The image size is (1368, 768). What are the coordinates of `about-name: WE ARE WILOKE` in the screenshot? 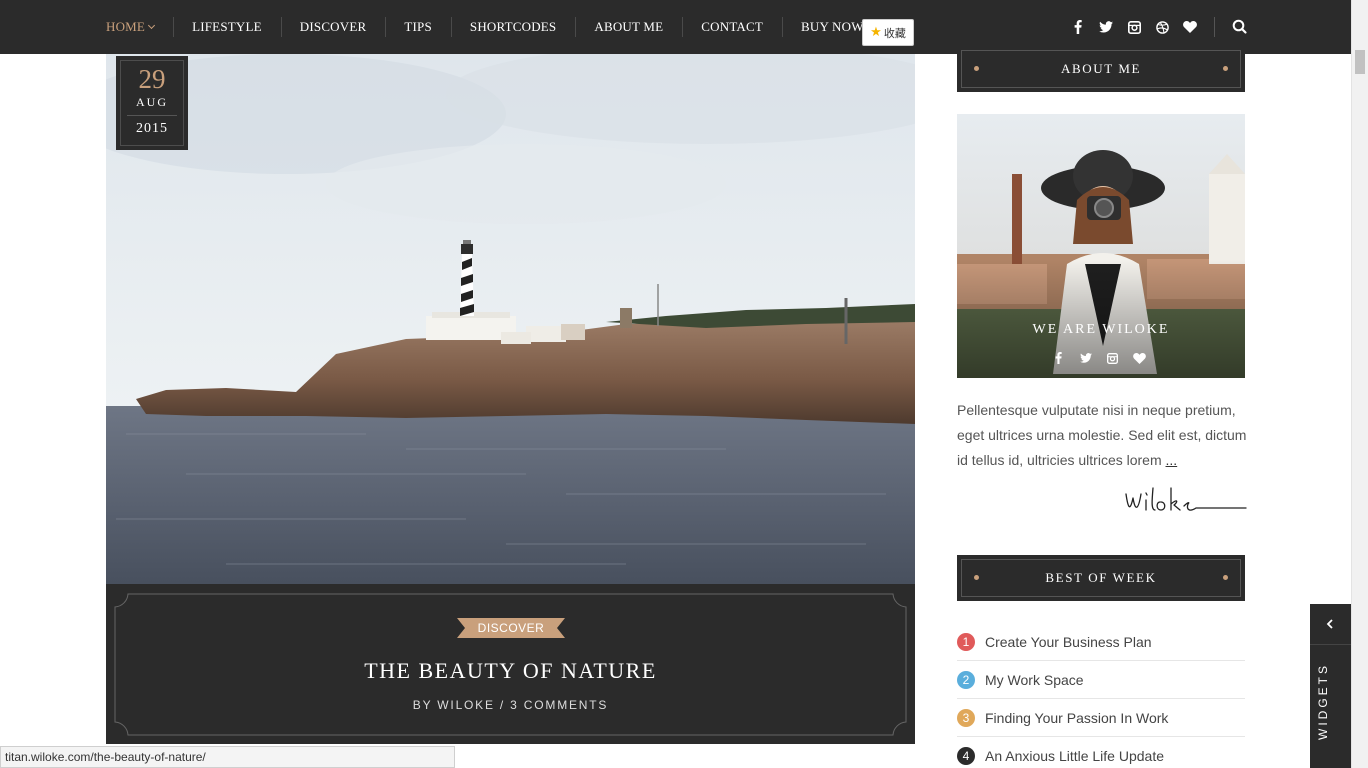 It's located at (1101, 329).